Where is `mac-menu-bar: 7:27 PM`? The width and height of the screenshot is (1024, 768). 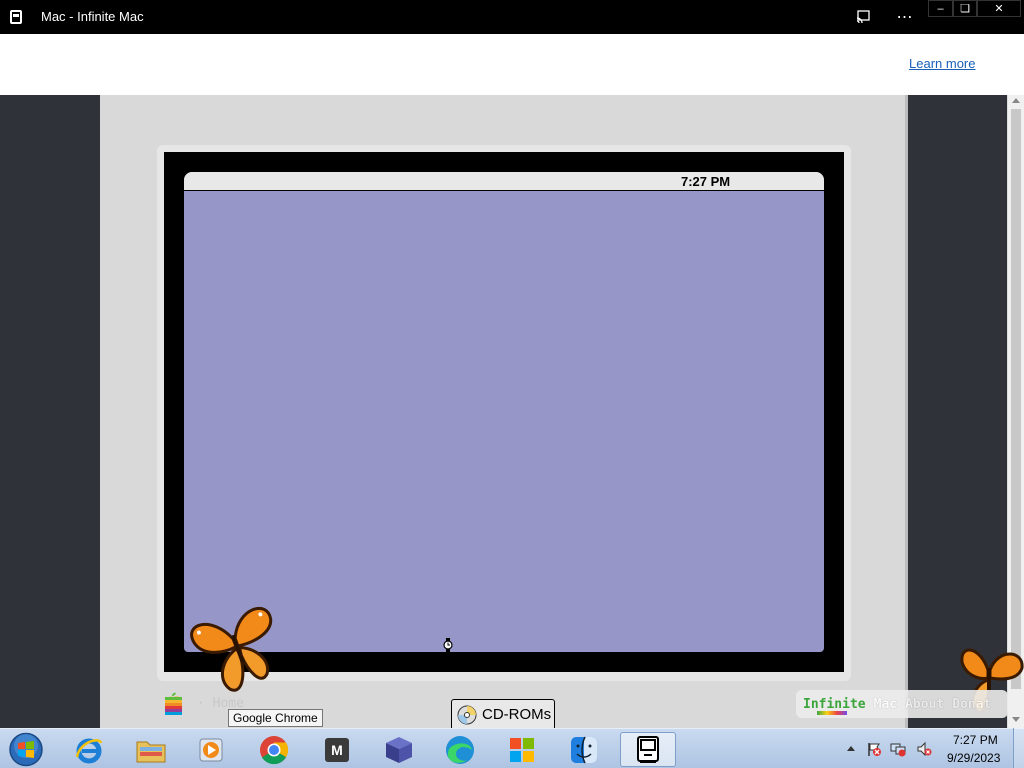
mac-menu-bar: 7:27 PM is located at coordinates (504, 181).